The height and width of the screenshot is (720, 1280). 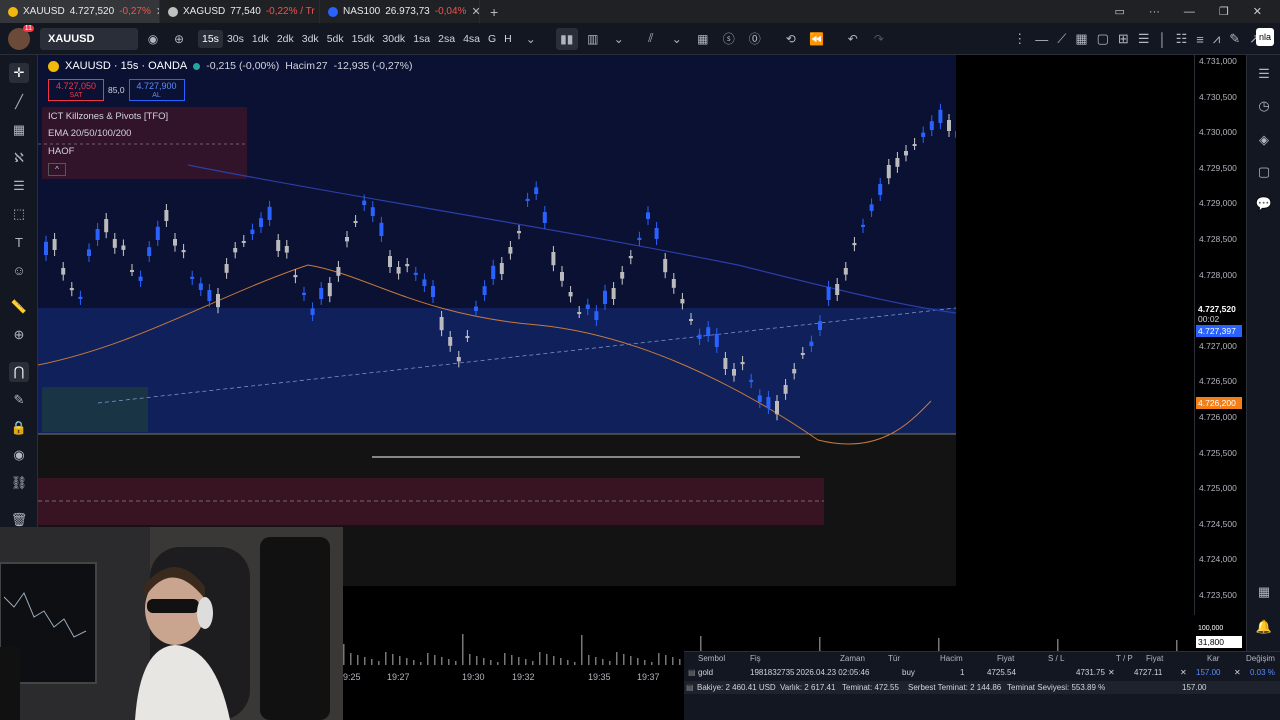 I want to click on more-icon: ···, so click(x=1154, y=12).